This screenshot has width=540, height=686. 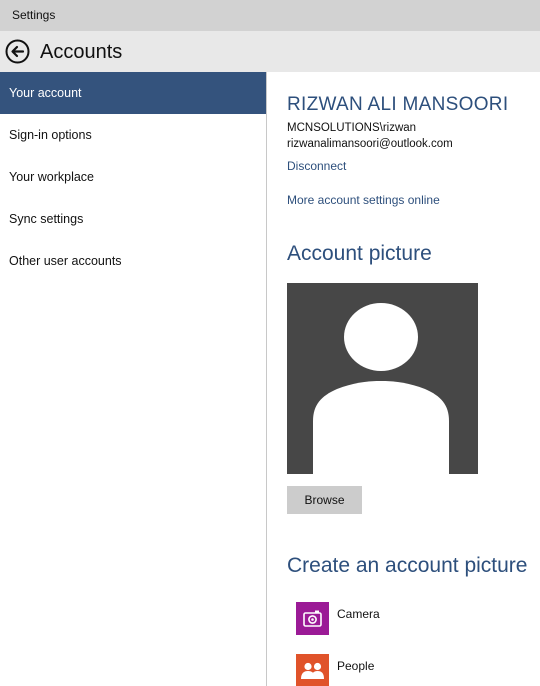 I want to click on back-button, so click(x=17, y=51).